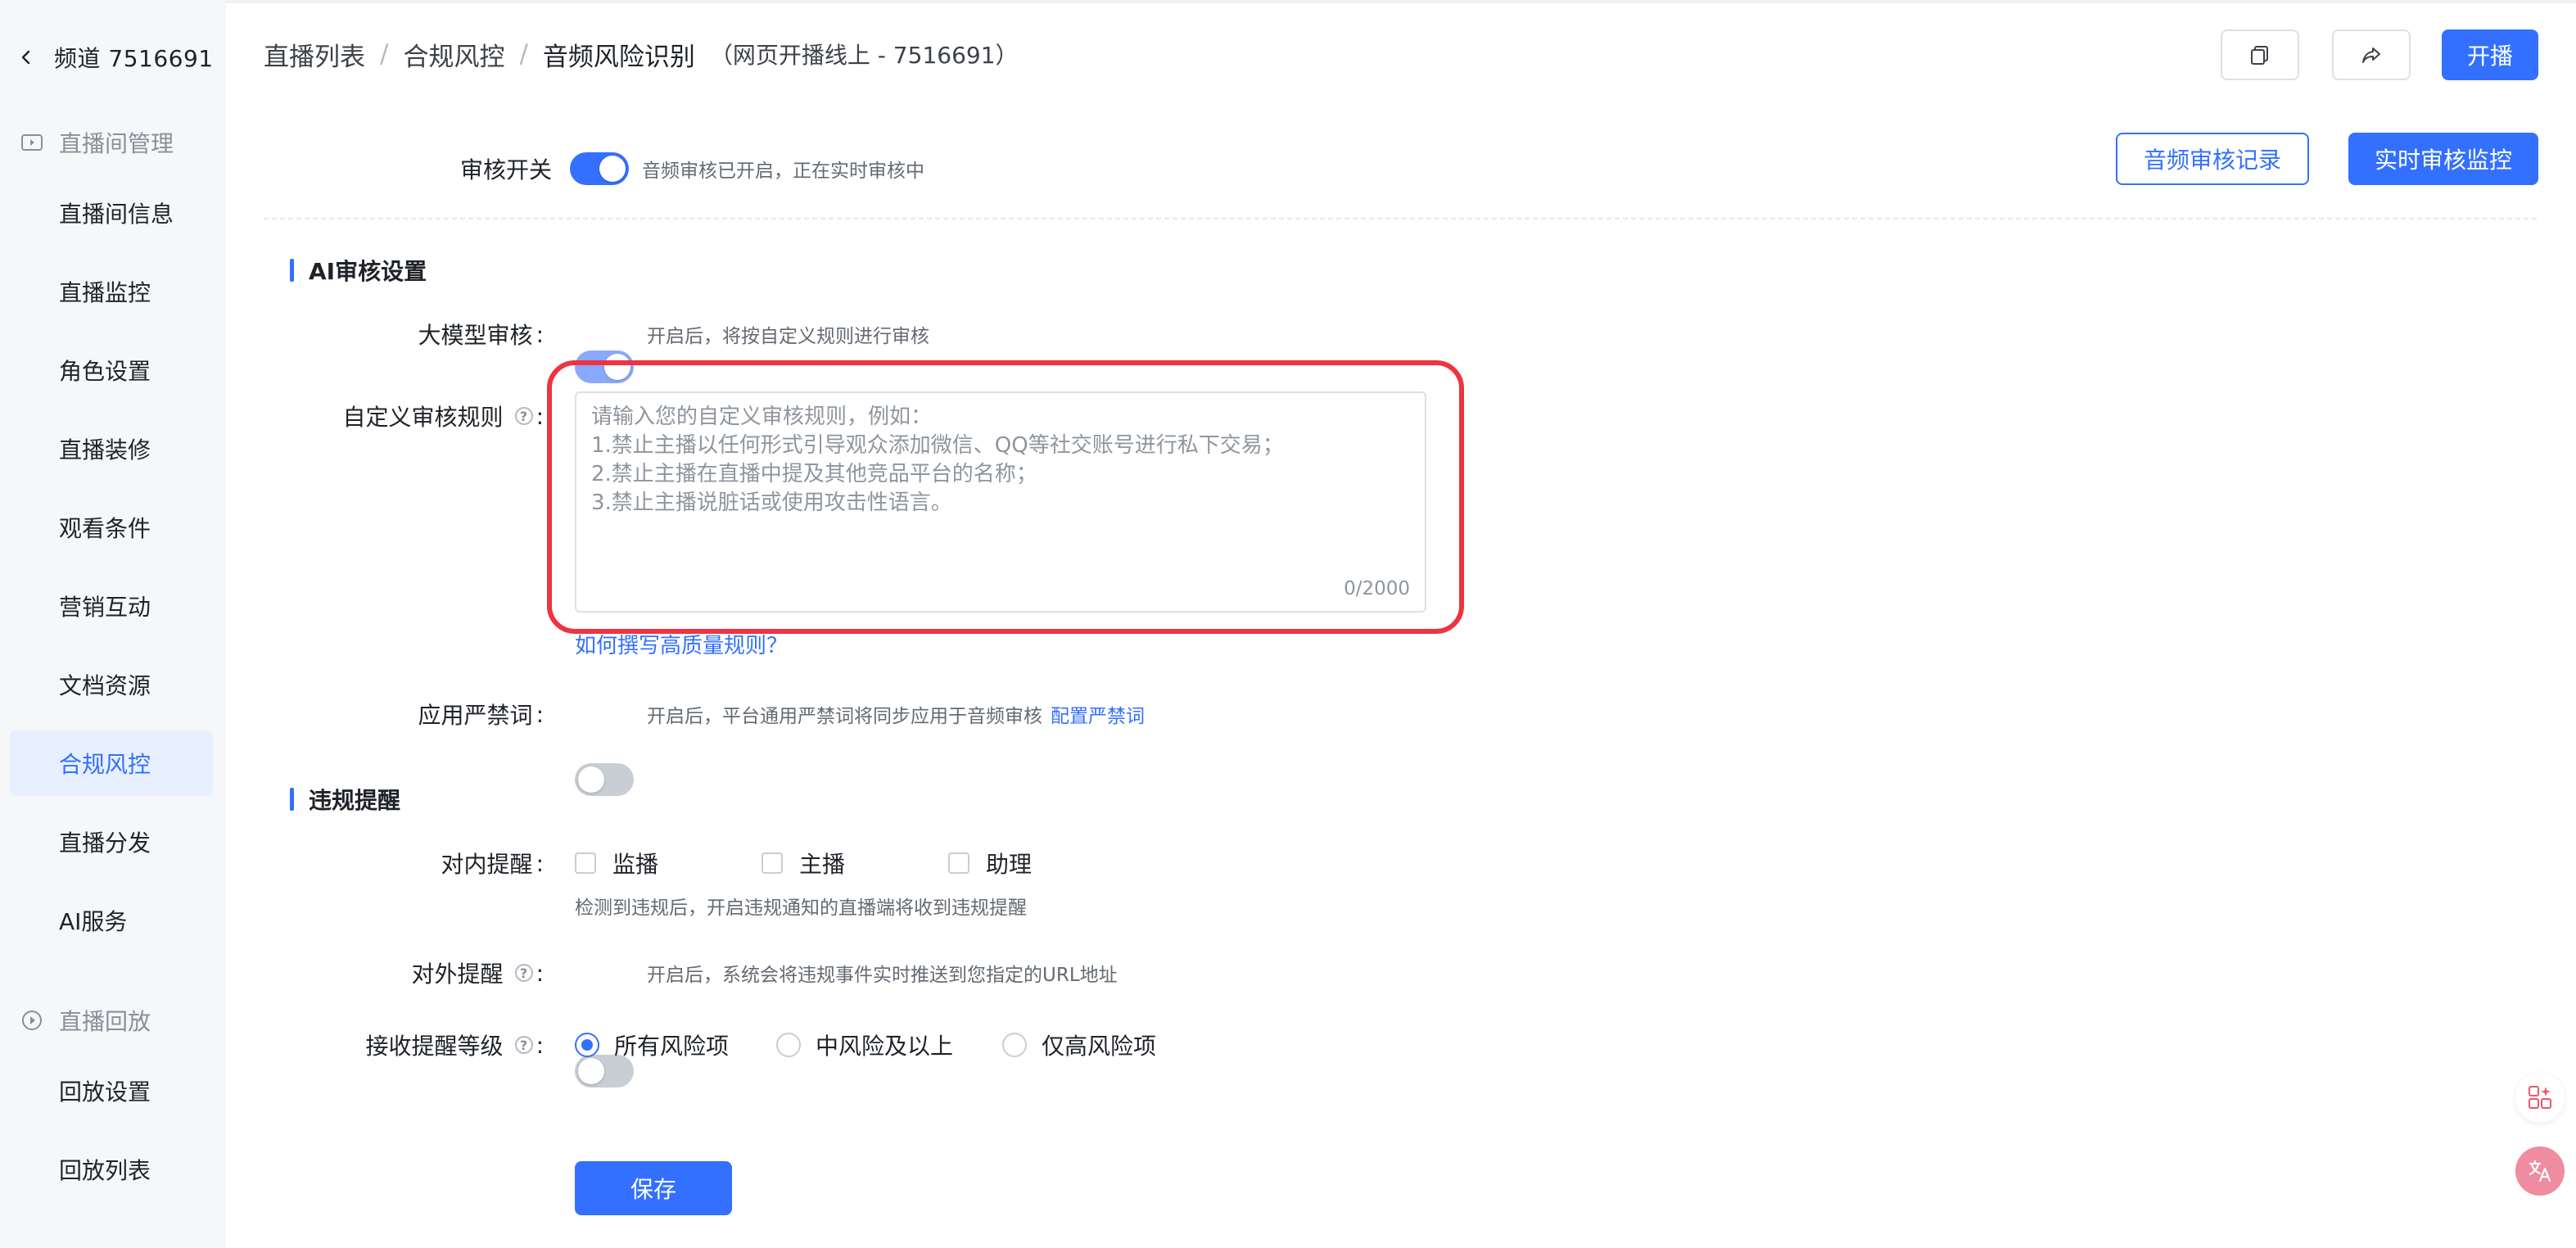 Image resolution: width=2576 pixels, height=1248 pixels. Describe the element at coordinates (116, 214) in the screenshot. I see `sidebar-item-label: 直播间信息` at that location.